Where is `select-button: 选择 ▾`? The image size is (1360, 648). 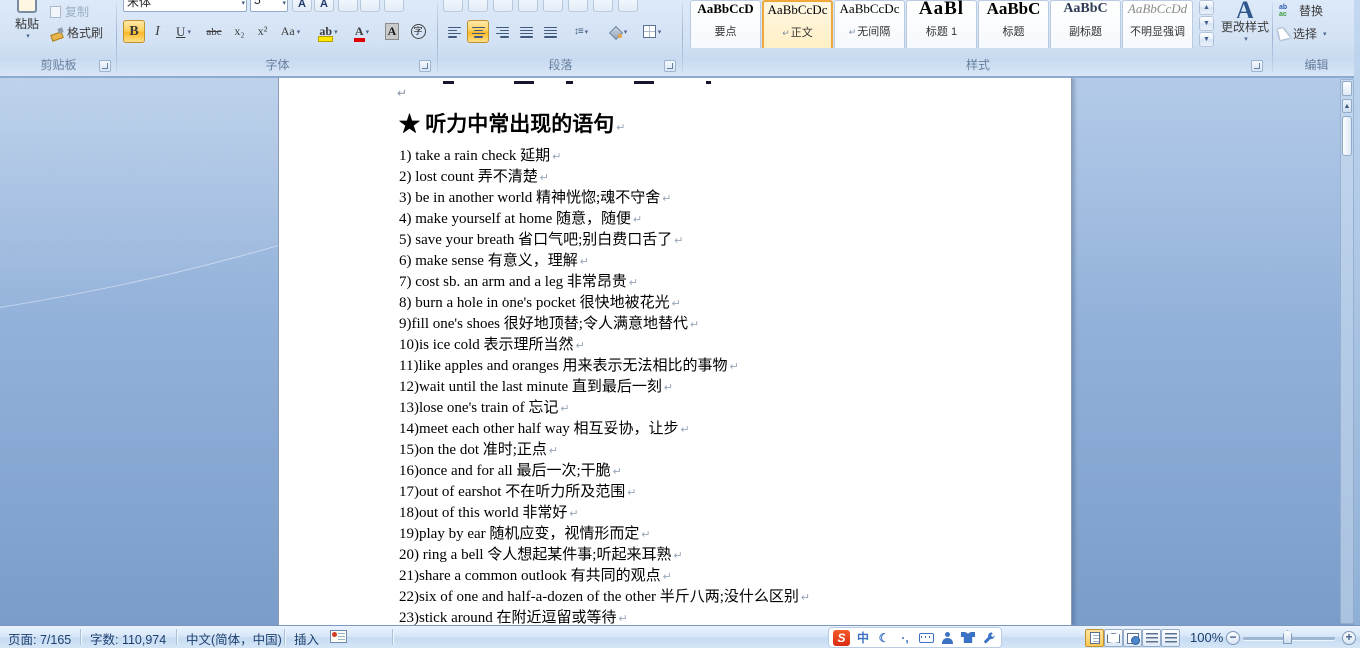
select-button: 选择 ▾ is located at coordinates (1302, 33).